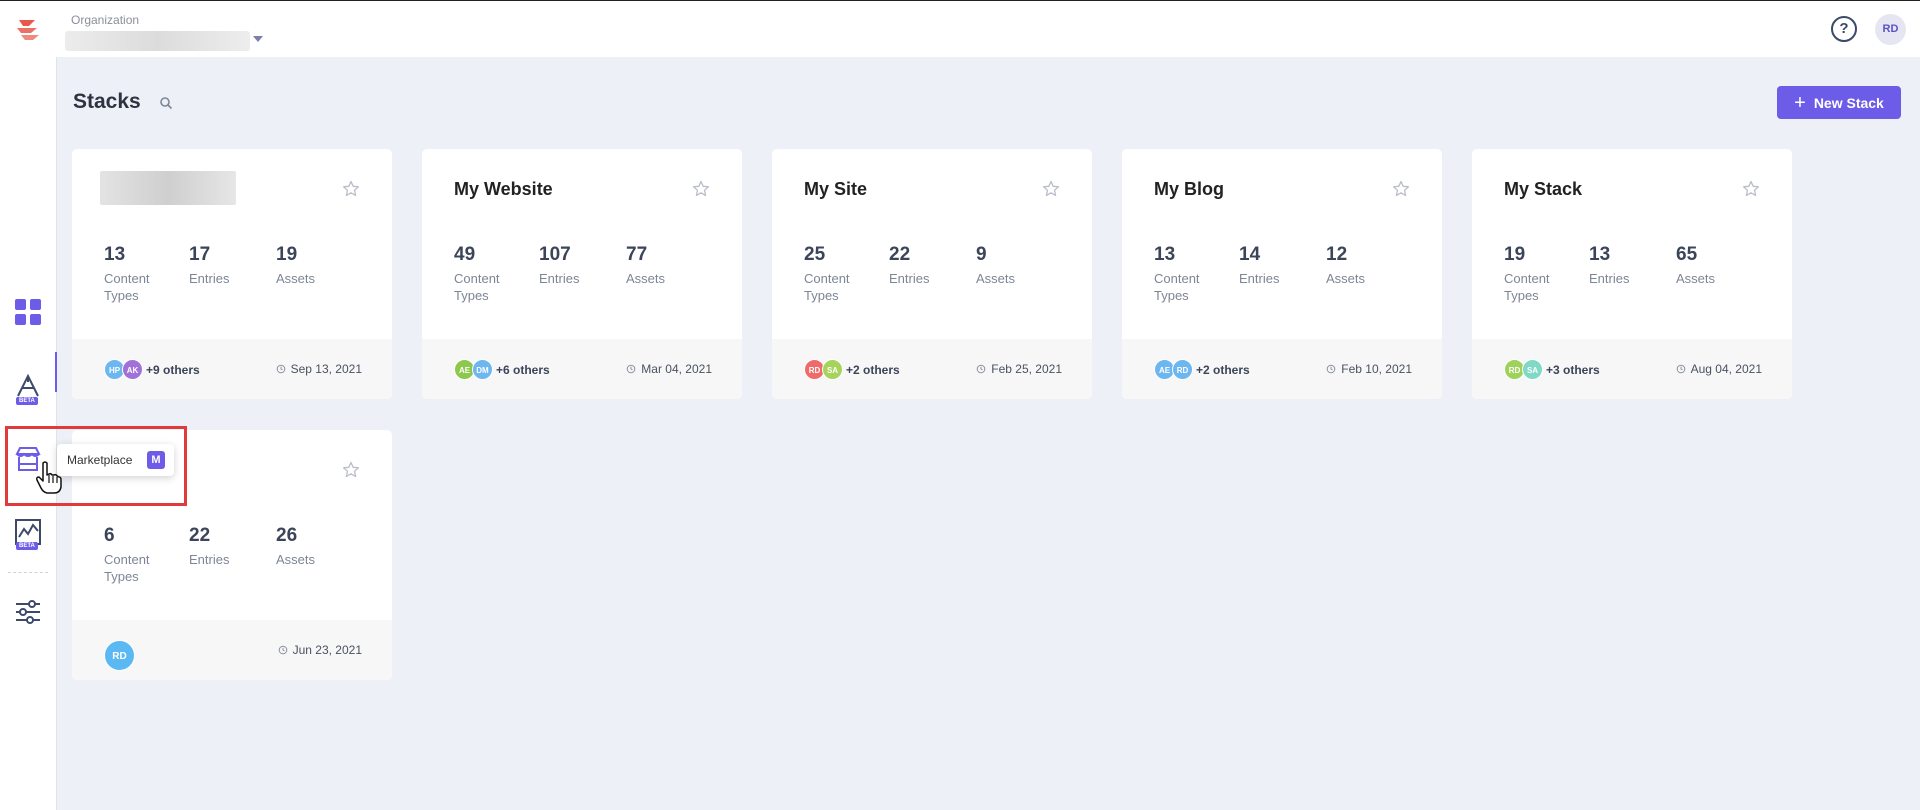  I want to click on stack-title: My Stack, so click(1543, 189).